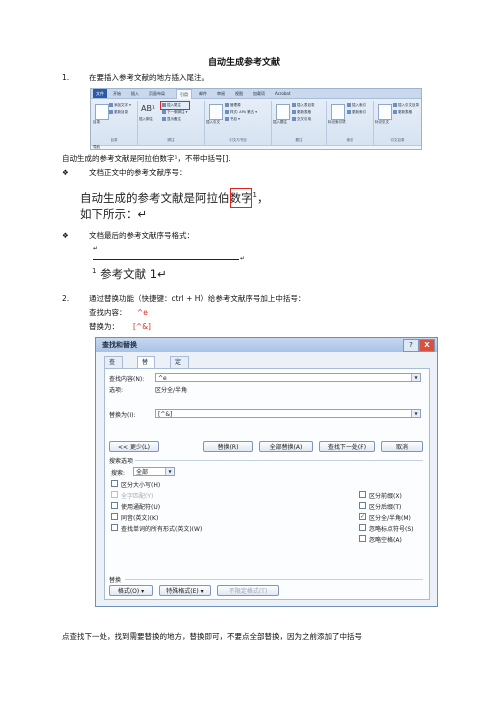 Image resolution: width=496 pixels, height=702 pixels. Describe the element at coordinates (118, 112) in the screenshot. I see `update-toc-button: 更新目录` at that location.